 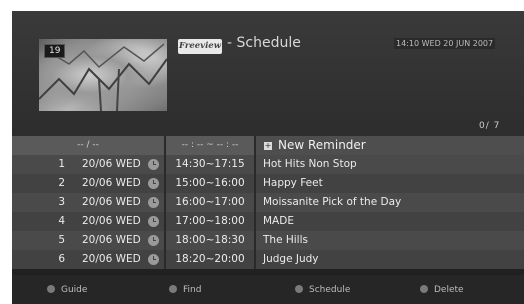 What do you see at coordinates (210, 145) in the screenshot?
I see `time-header: -- : -- ~ -- : --` at bounding box center [210, 145].